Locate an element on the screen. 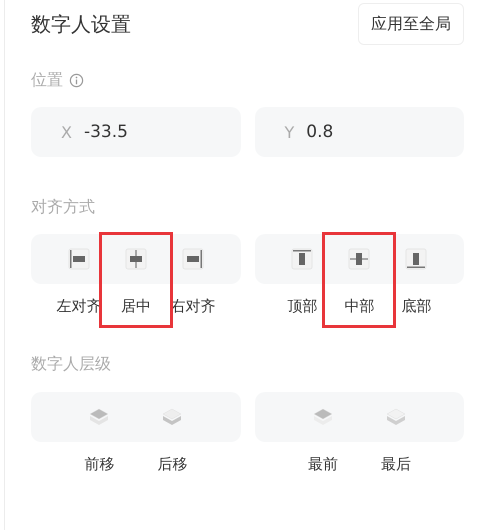 The image size is (480, 530). option-label: 中部 is located at coordinates (359, 306).